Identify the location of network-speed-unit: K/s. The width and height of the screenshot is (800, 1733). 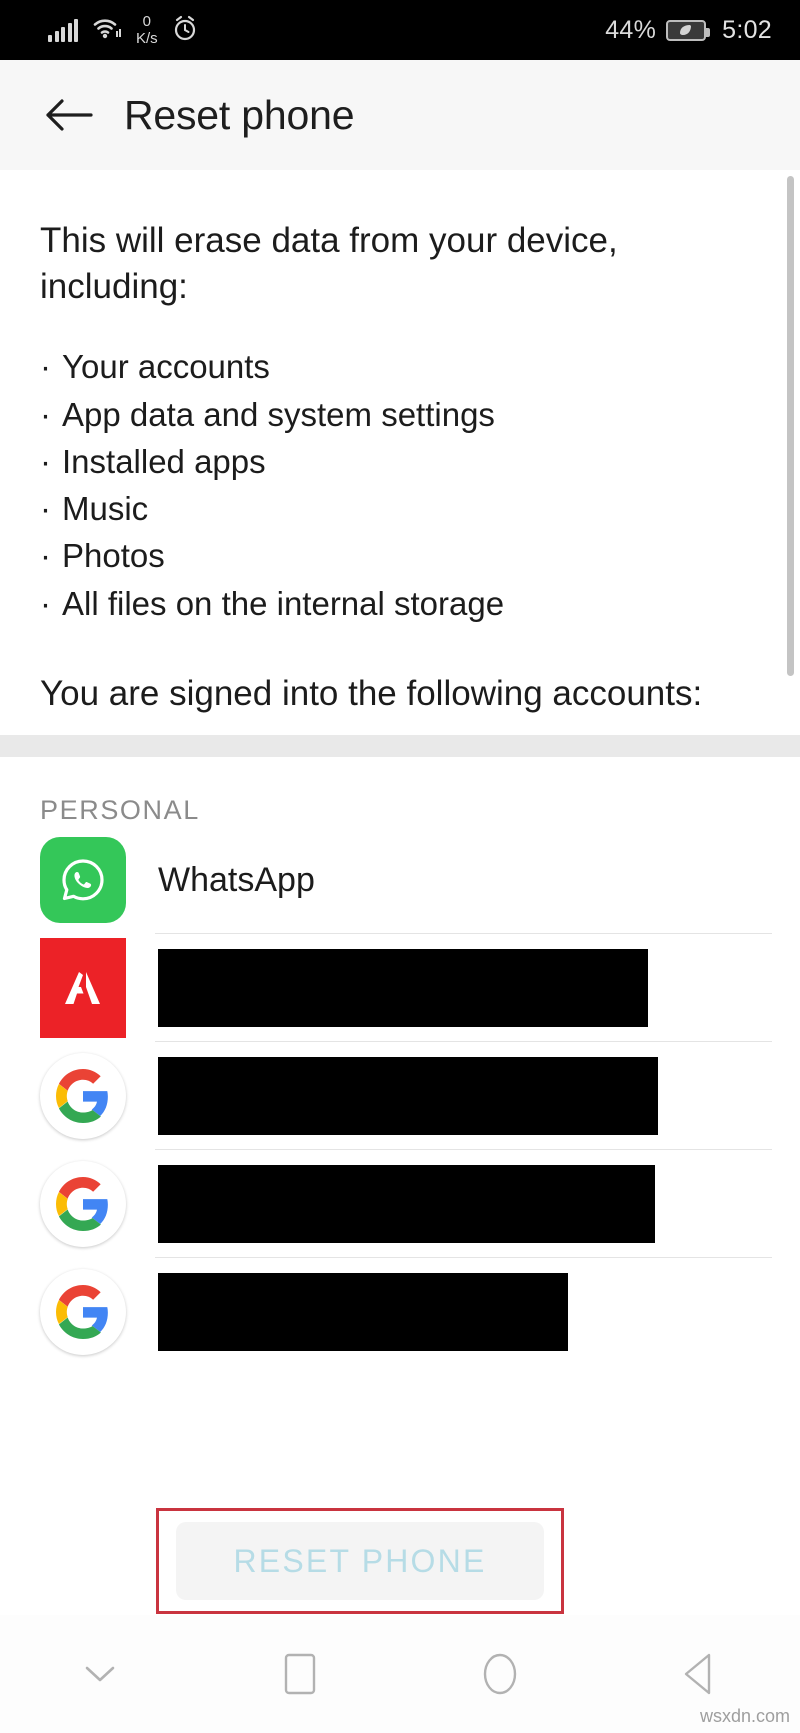
(147, 38).